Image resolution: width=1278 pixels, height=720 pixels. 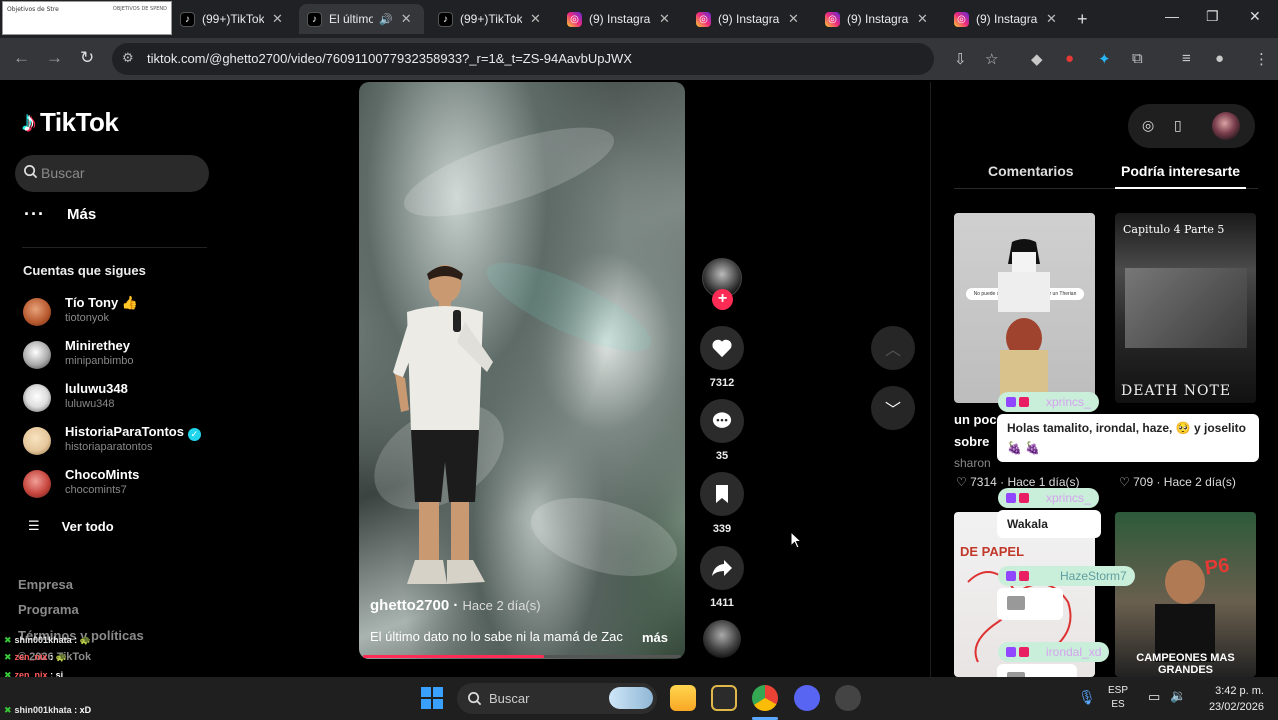 What do you see at coordinates (87, 58) in the screenshot?
I see `reload-icon: ↻` at bounding box center [87, 58].